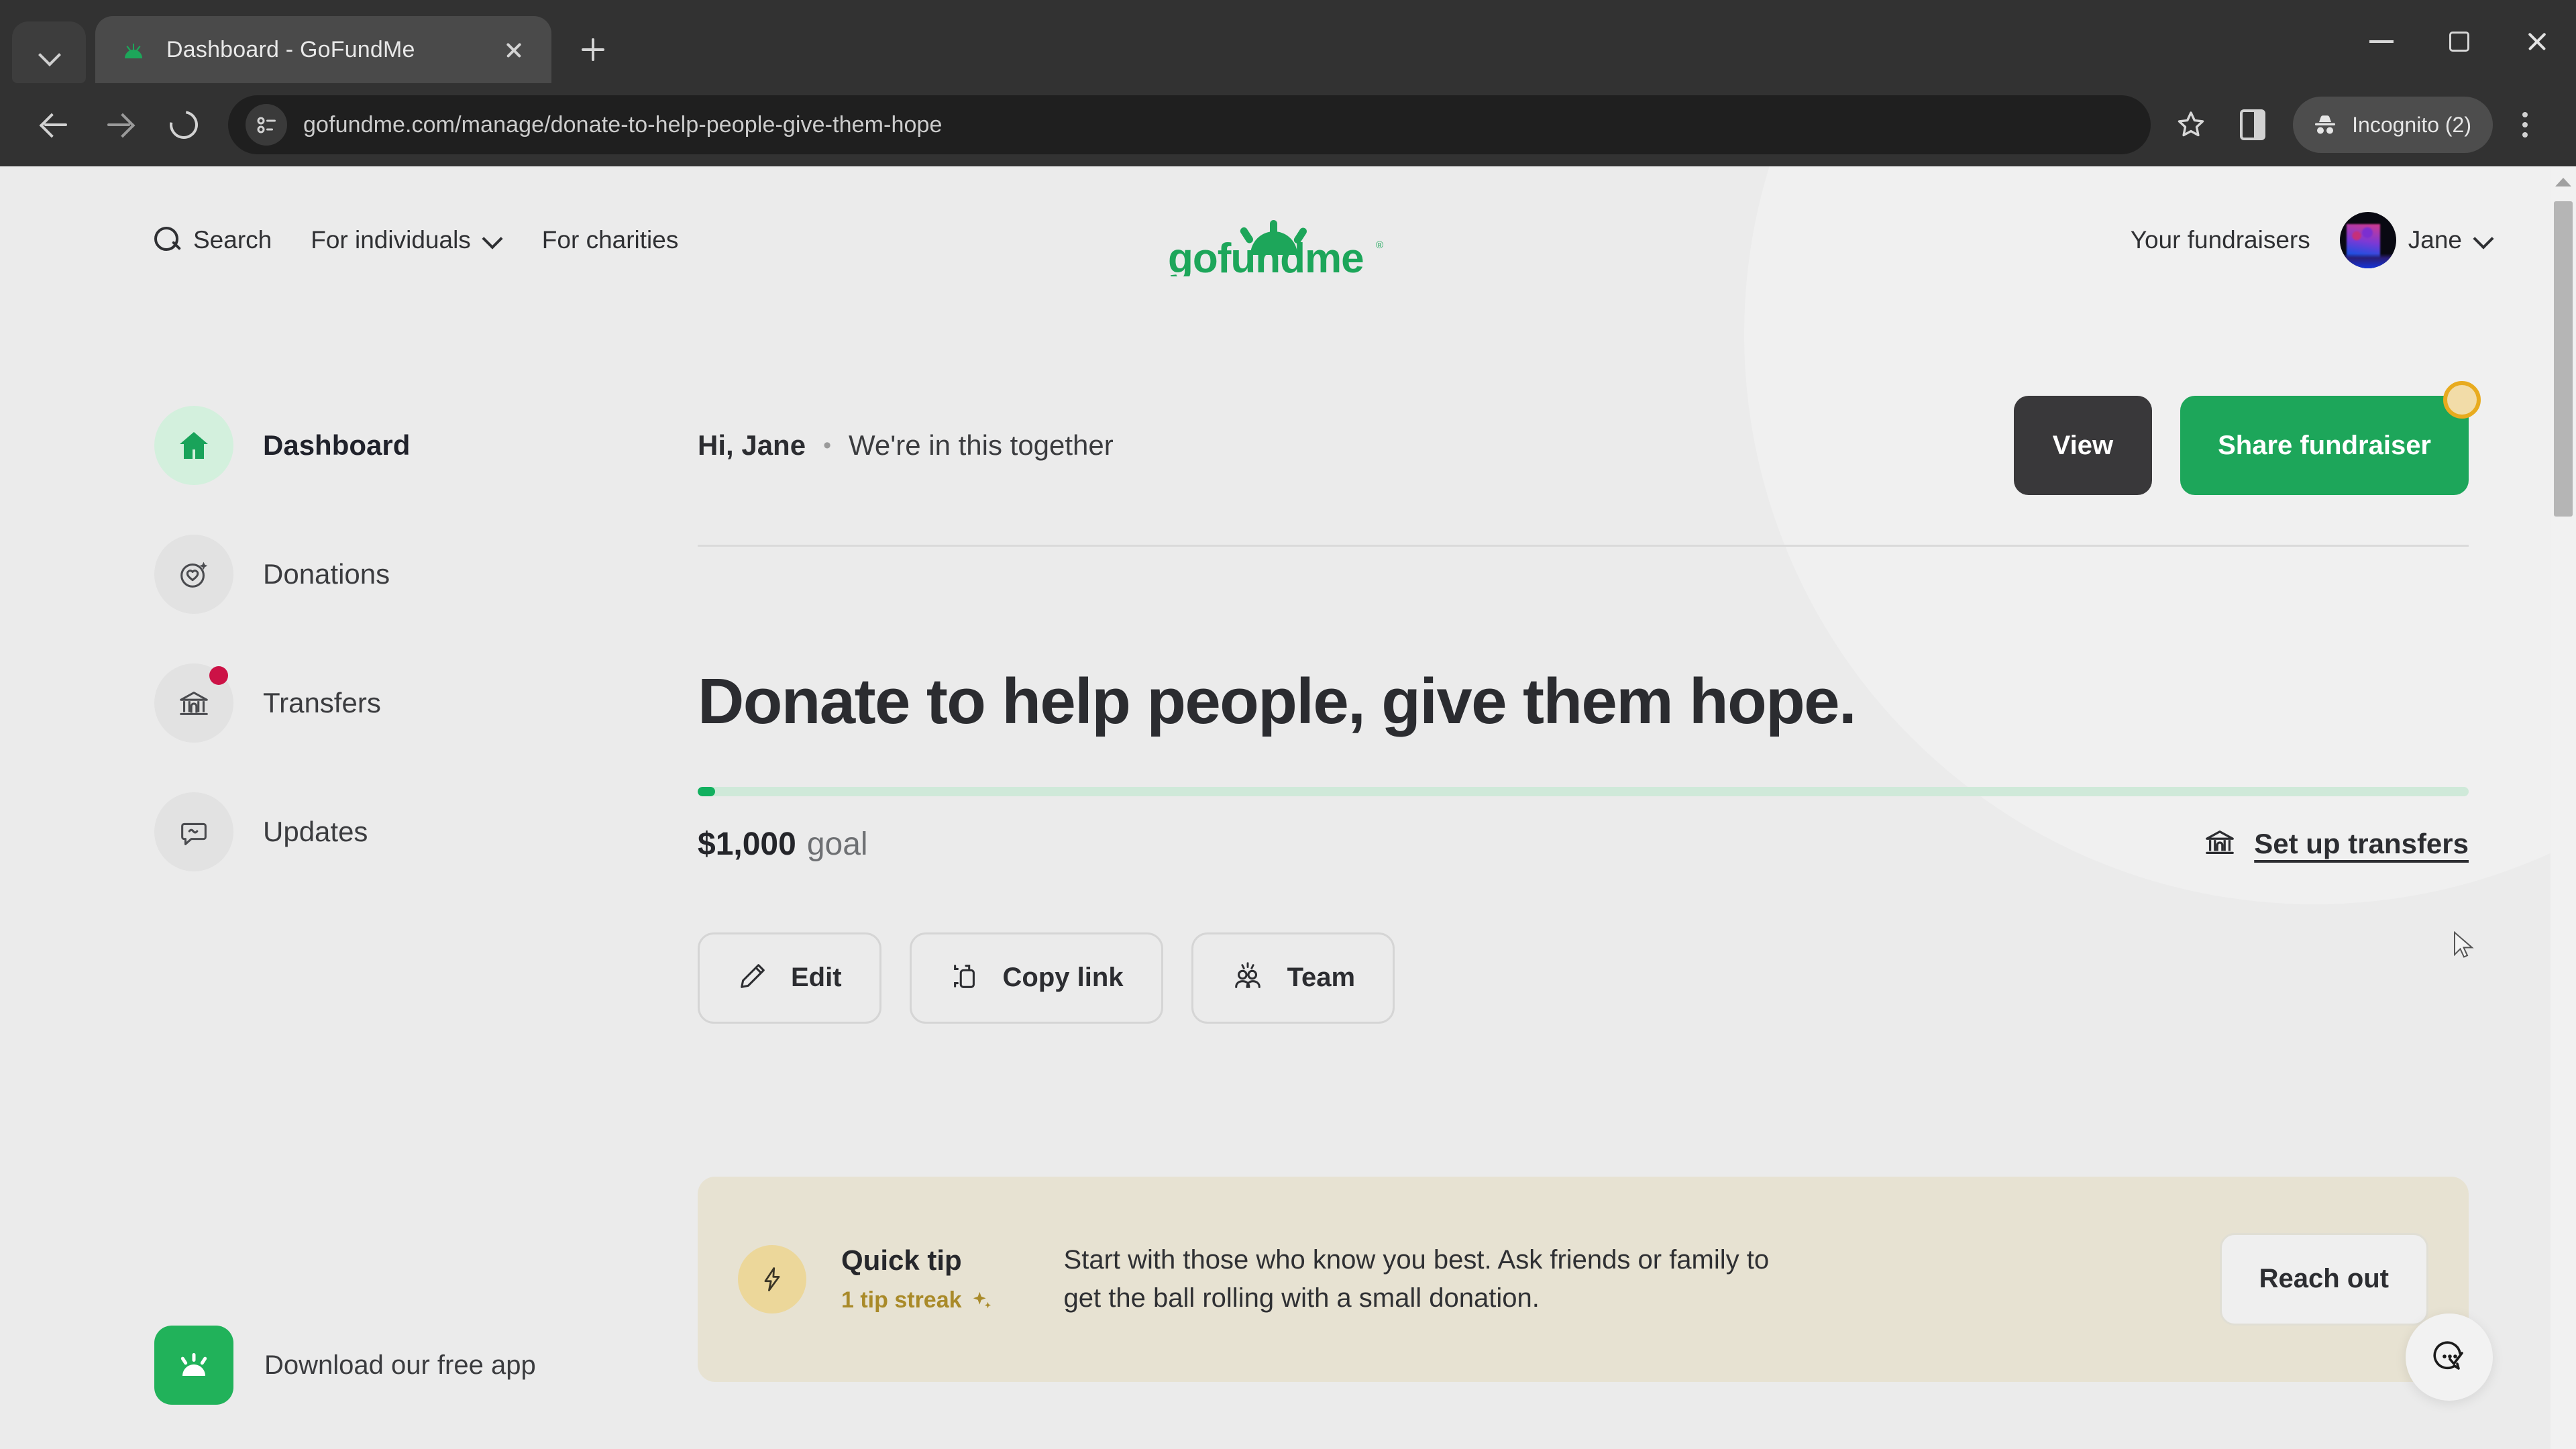 This screenshot has height=1449, width=2576. I want to click on incognito-profile-button: Incognito (2), so click(2393, 125).